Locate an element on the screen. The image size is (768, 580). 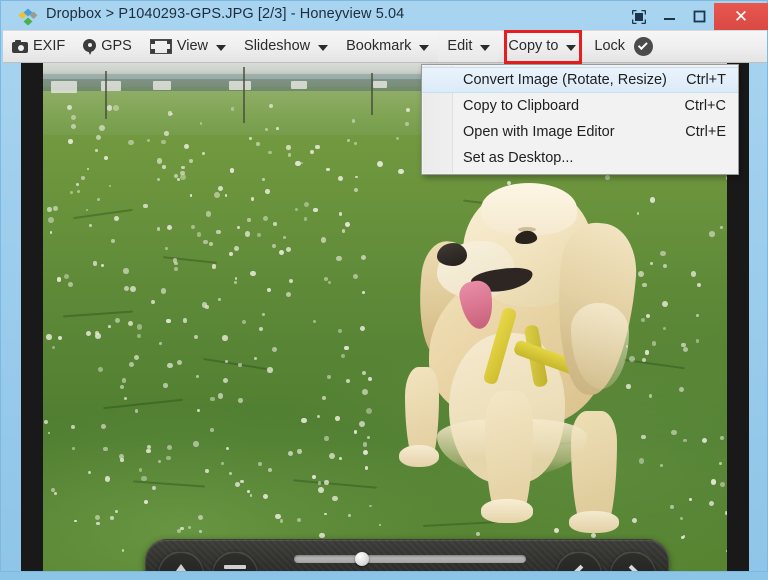
map-pin-icon is located at coordinates (90, 46).